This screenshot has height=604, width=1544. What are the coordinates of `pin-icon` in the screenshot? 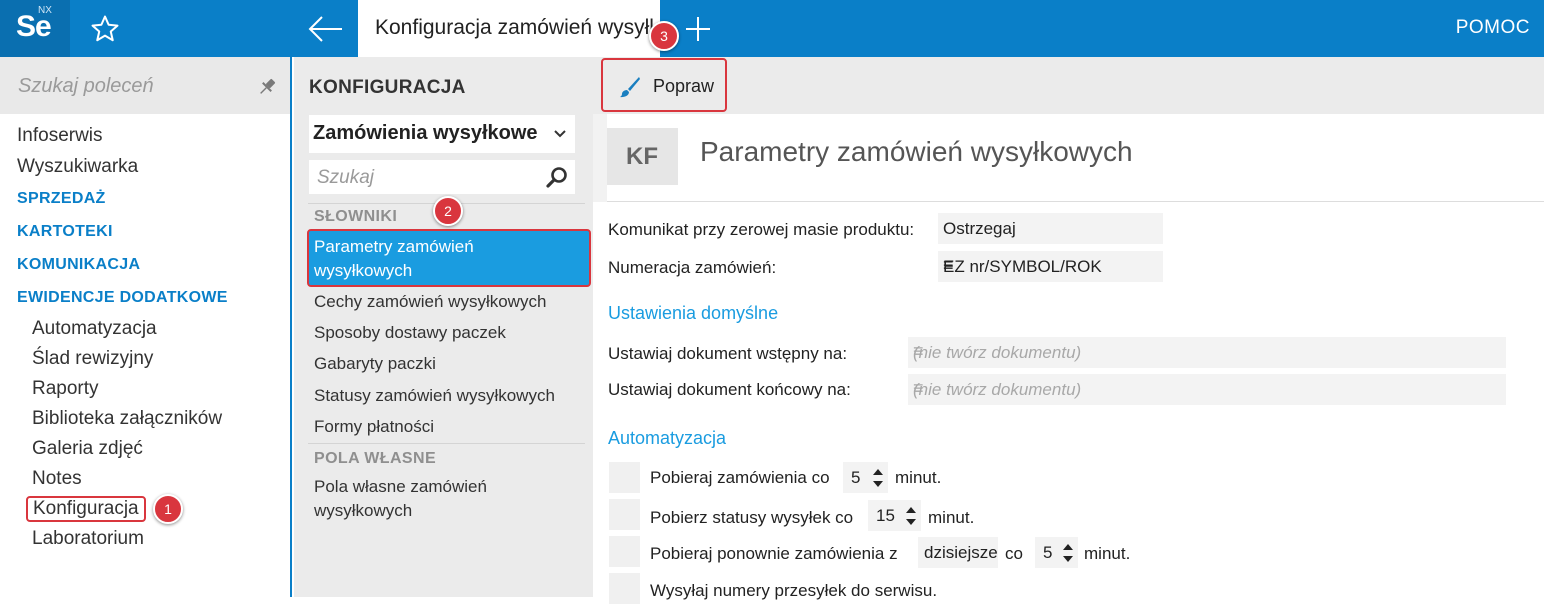 It's located at (267, 87).